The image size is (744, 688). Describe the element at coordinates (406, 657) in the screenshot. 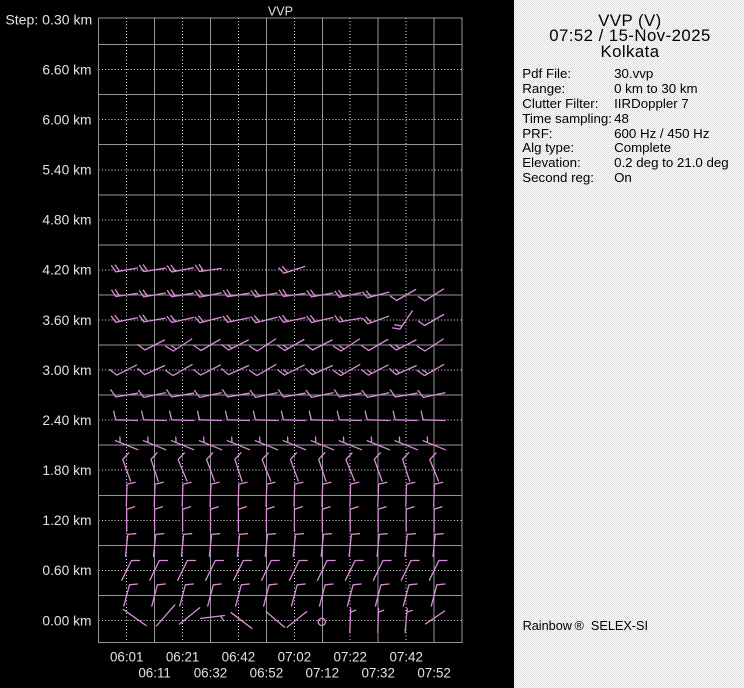

I see `svg-text: 07:42` at that location.